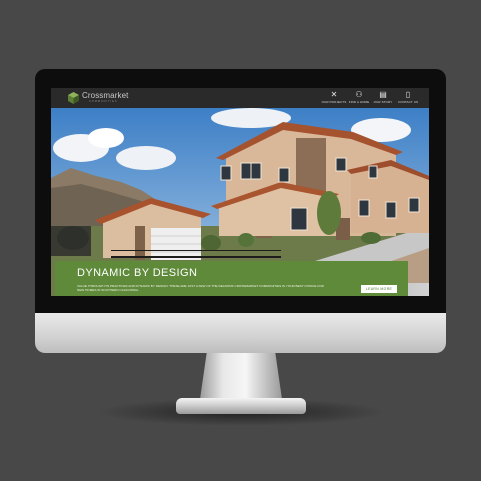  I want to click on monitor-stand-base, so click(241, 406).